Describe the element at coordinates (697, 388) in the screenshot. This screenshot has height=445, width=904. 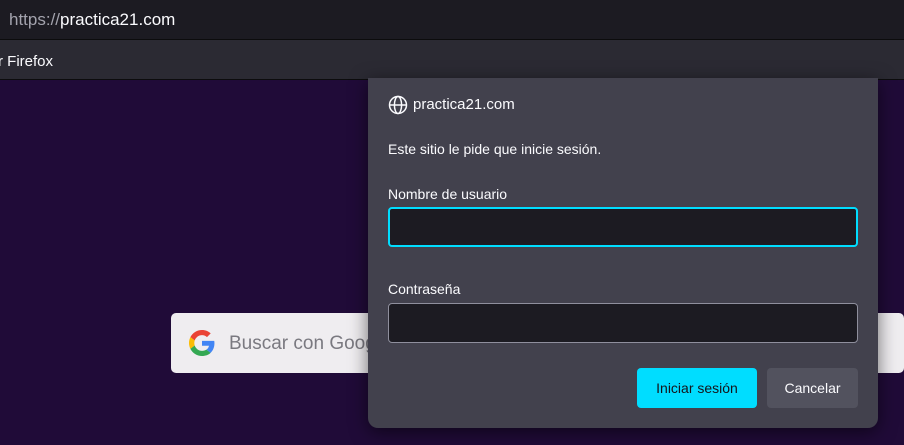
I see `login-button: Iniciar sesión` at that location.